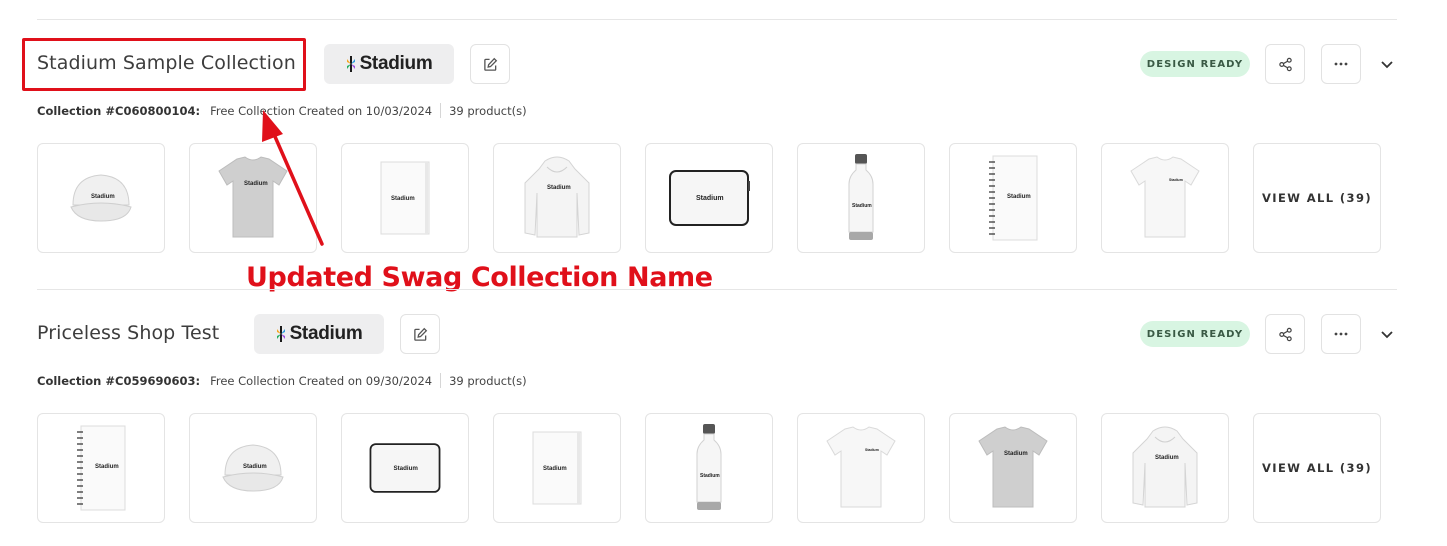 This screenshot has width=1447, height=546. What do you see at coordinates (321, 110) in the screenshot?
I see `created-info: Free Collection Created on 10/03/2024` at bounding box center [321, 110].